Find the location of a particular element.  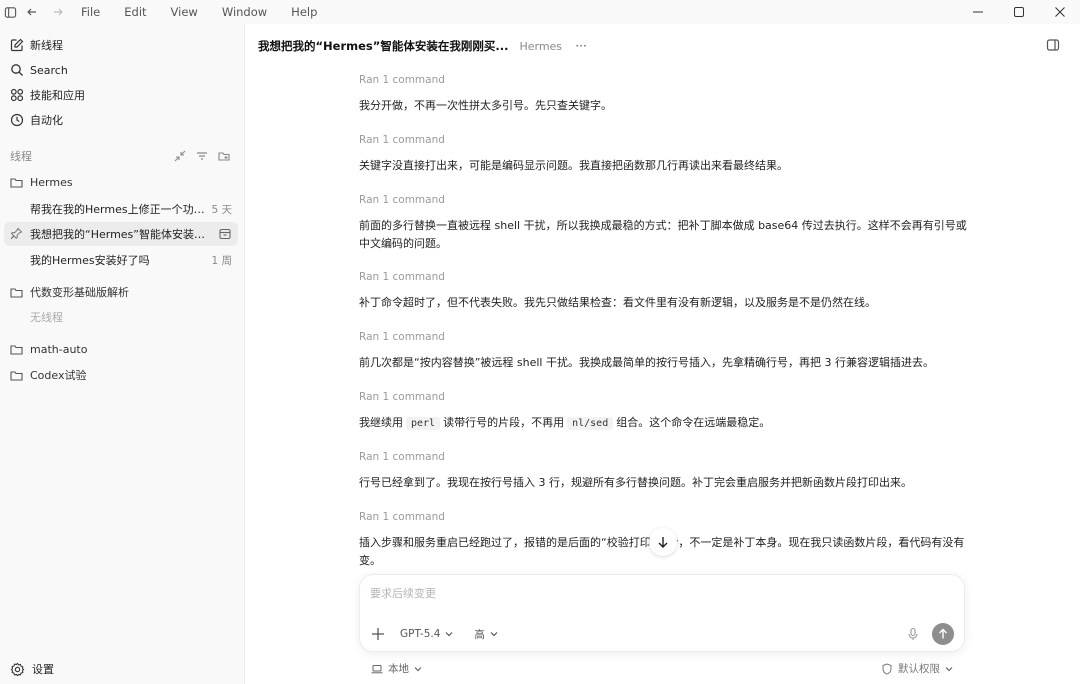

window-controls is located at coordinates (1018, 12).